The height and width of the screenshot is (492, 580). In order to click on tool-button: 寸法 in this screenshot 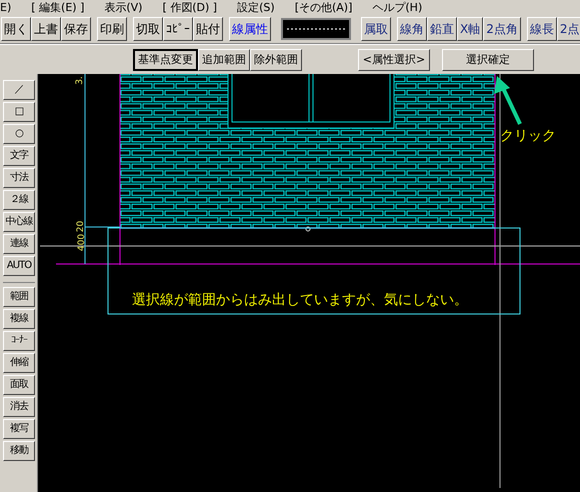, I will do `click(19, 178)`.